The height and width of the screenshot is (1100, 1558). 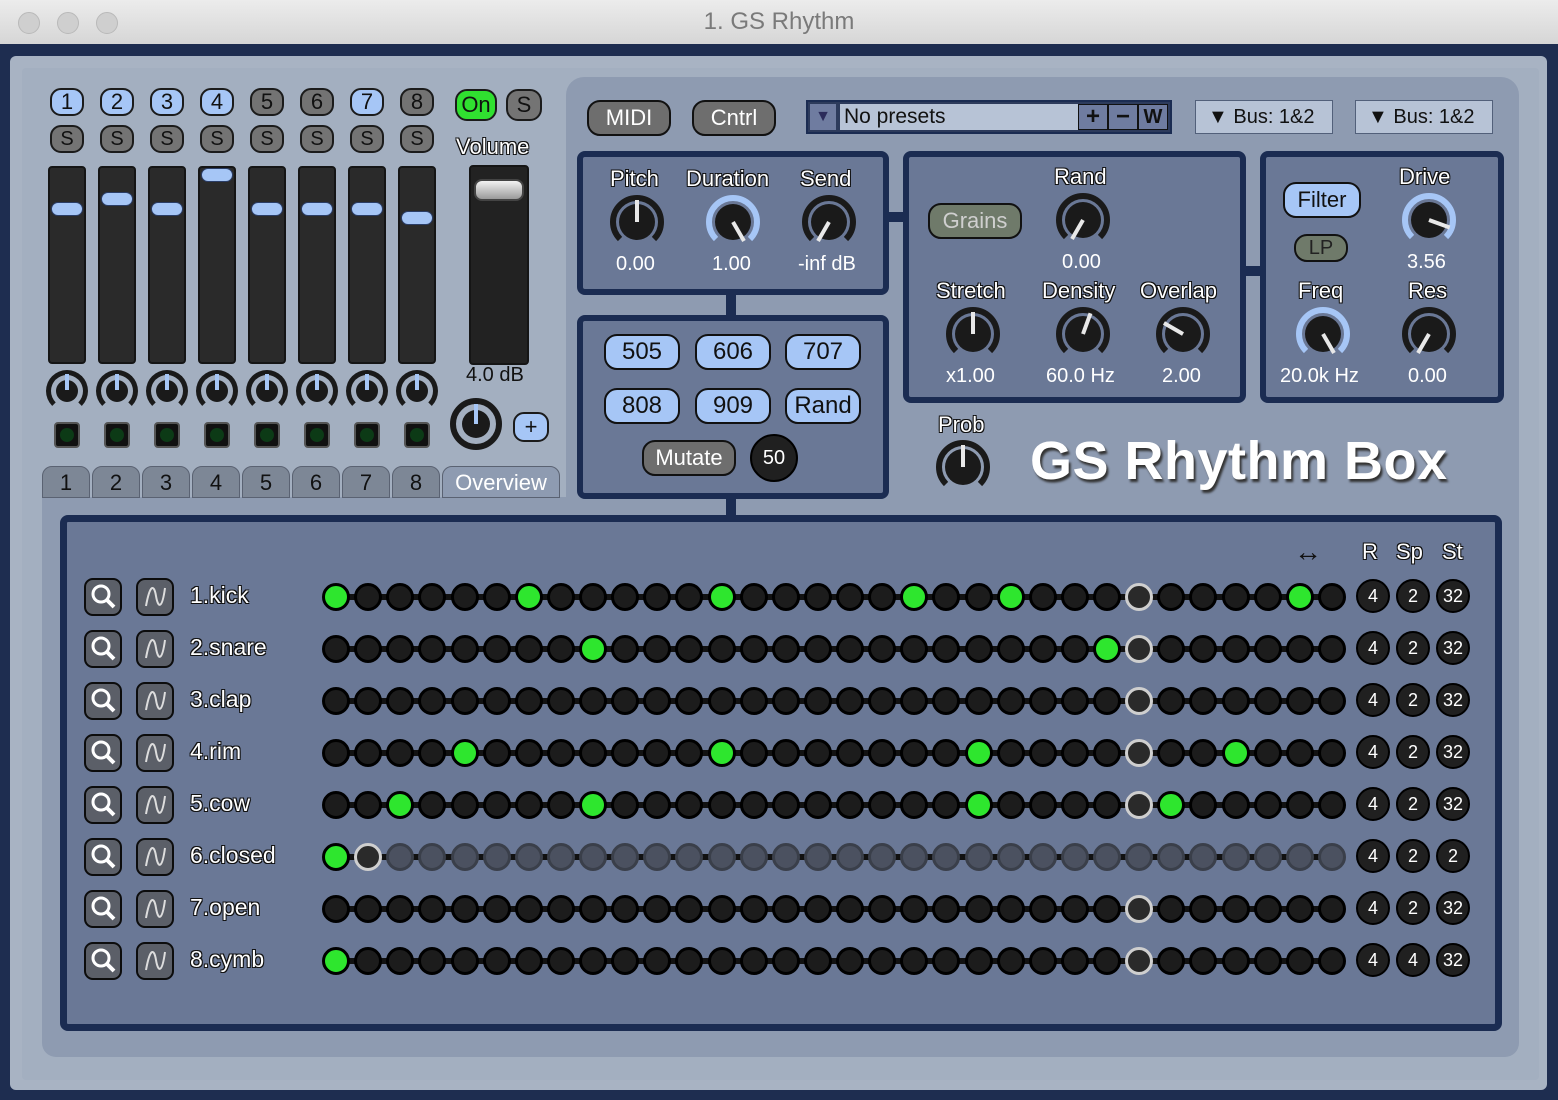 I want to click on add-channel-button: +, so click(x=531, y=427).